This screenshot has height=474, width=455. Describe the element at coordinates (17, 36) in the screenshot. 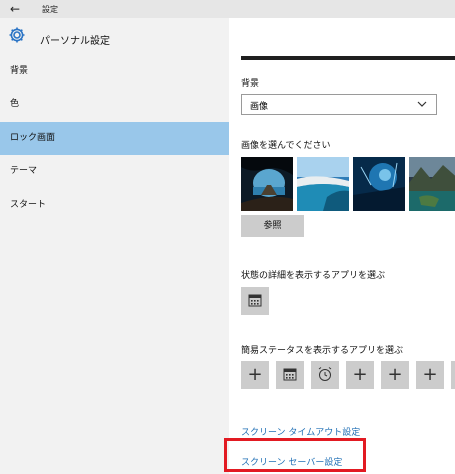

I see `gear-icon` at that location.